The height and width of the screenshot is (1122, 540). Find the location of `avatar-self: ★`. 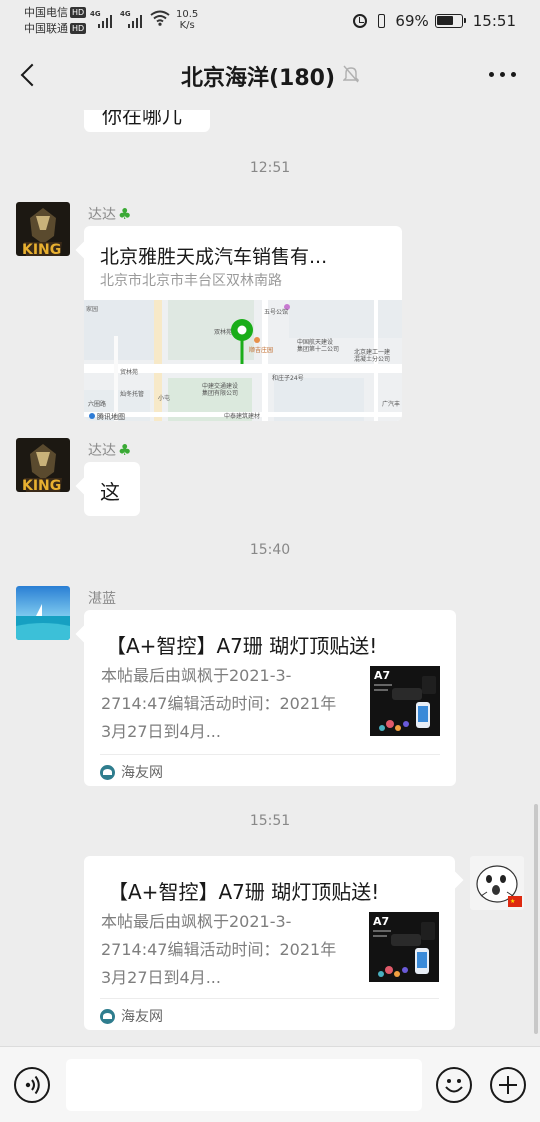

avatar-self: ★ is located at coordinates (497, 883).